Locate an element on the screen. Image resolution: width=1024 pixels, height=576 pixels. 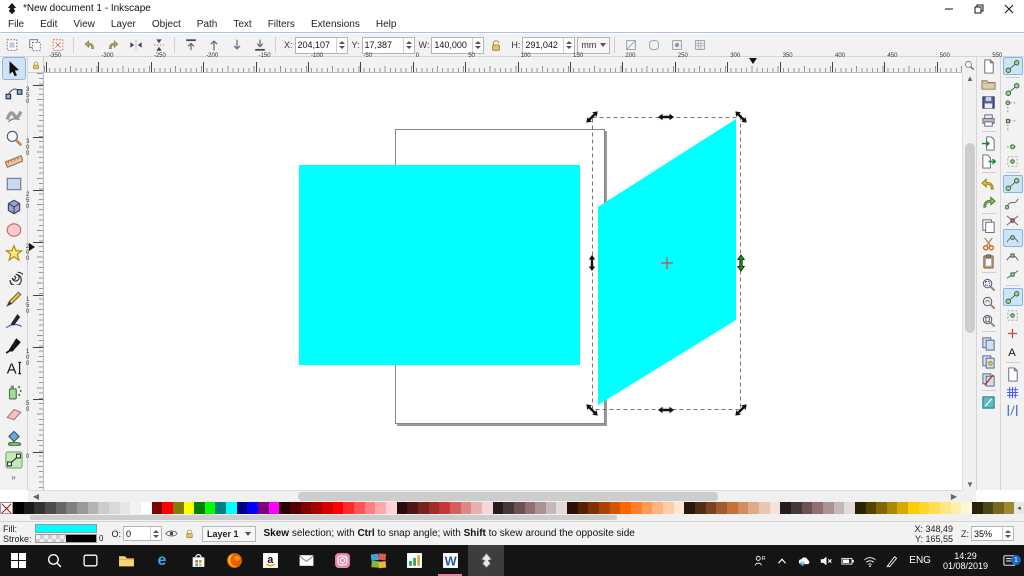
guide-lock-corner is located at coordinates (36, 65).